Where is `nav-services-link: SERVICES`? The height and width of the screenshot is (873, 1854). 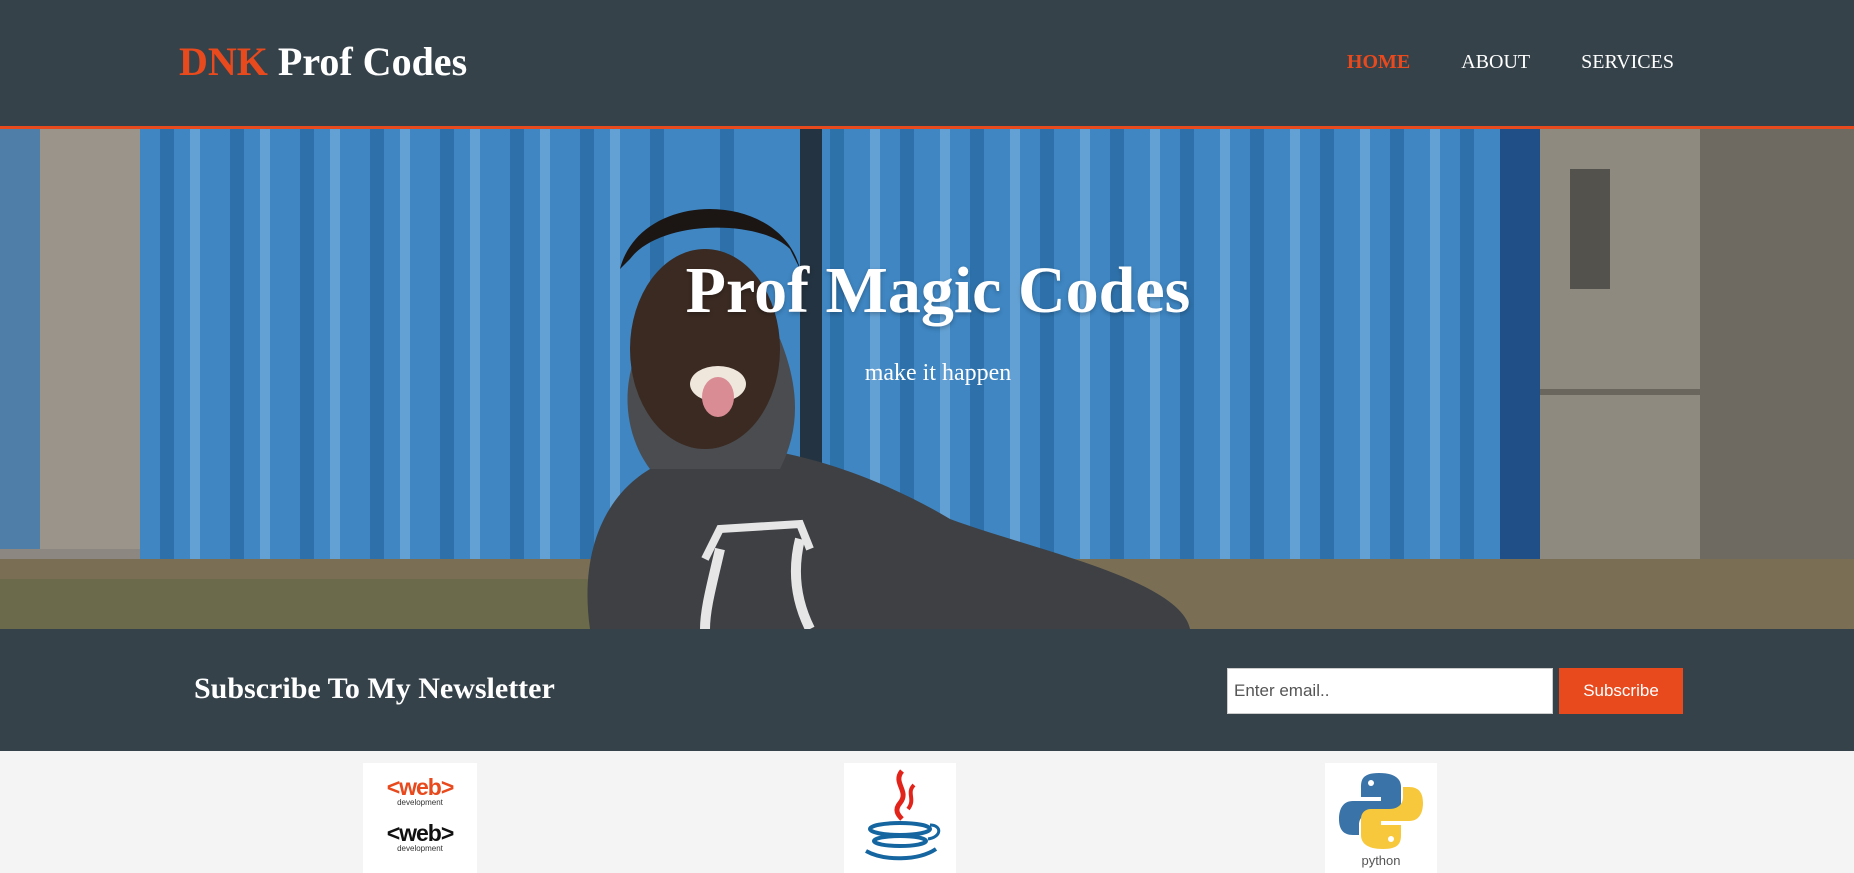
nav-services-link: SERVICES is located at coordinates (1627, 62).